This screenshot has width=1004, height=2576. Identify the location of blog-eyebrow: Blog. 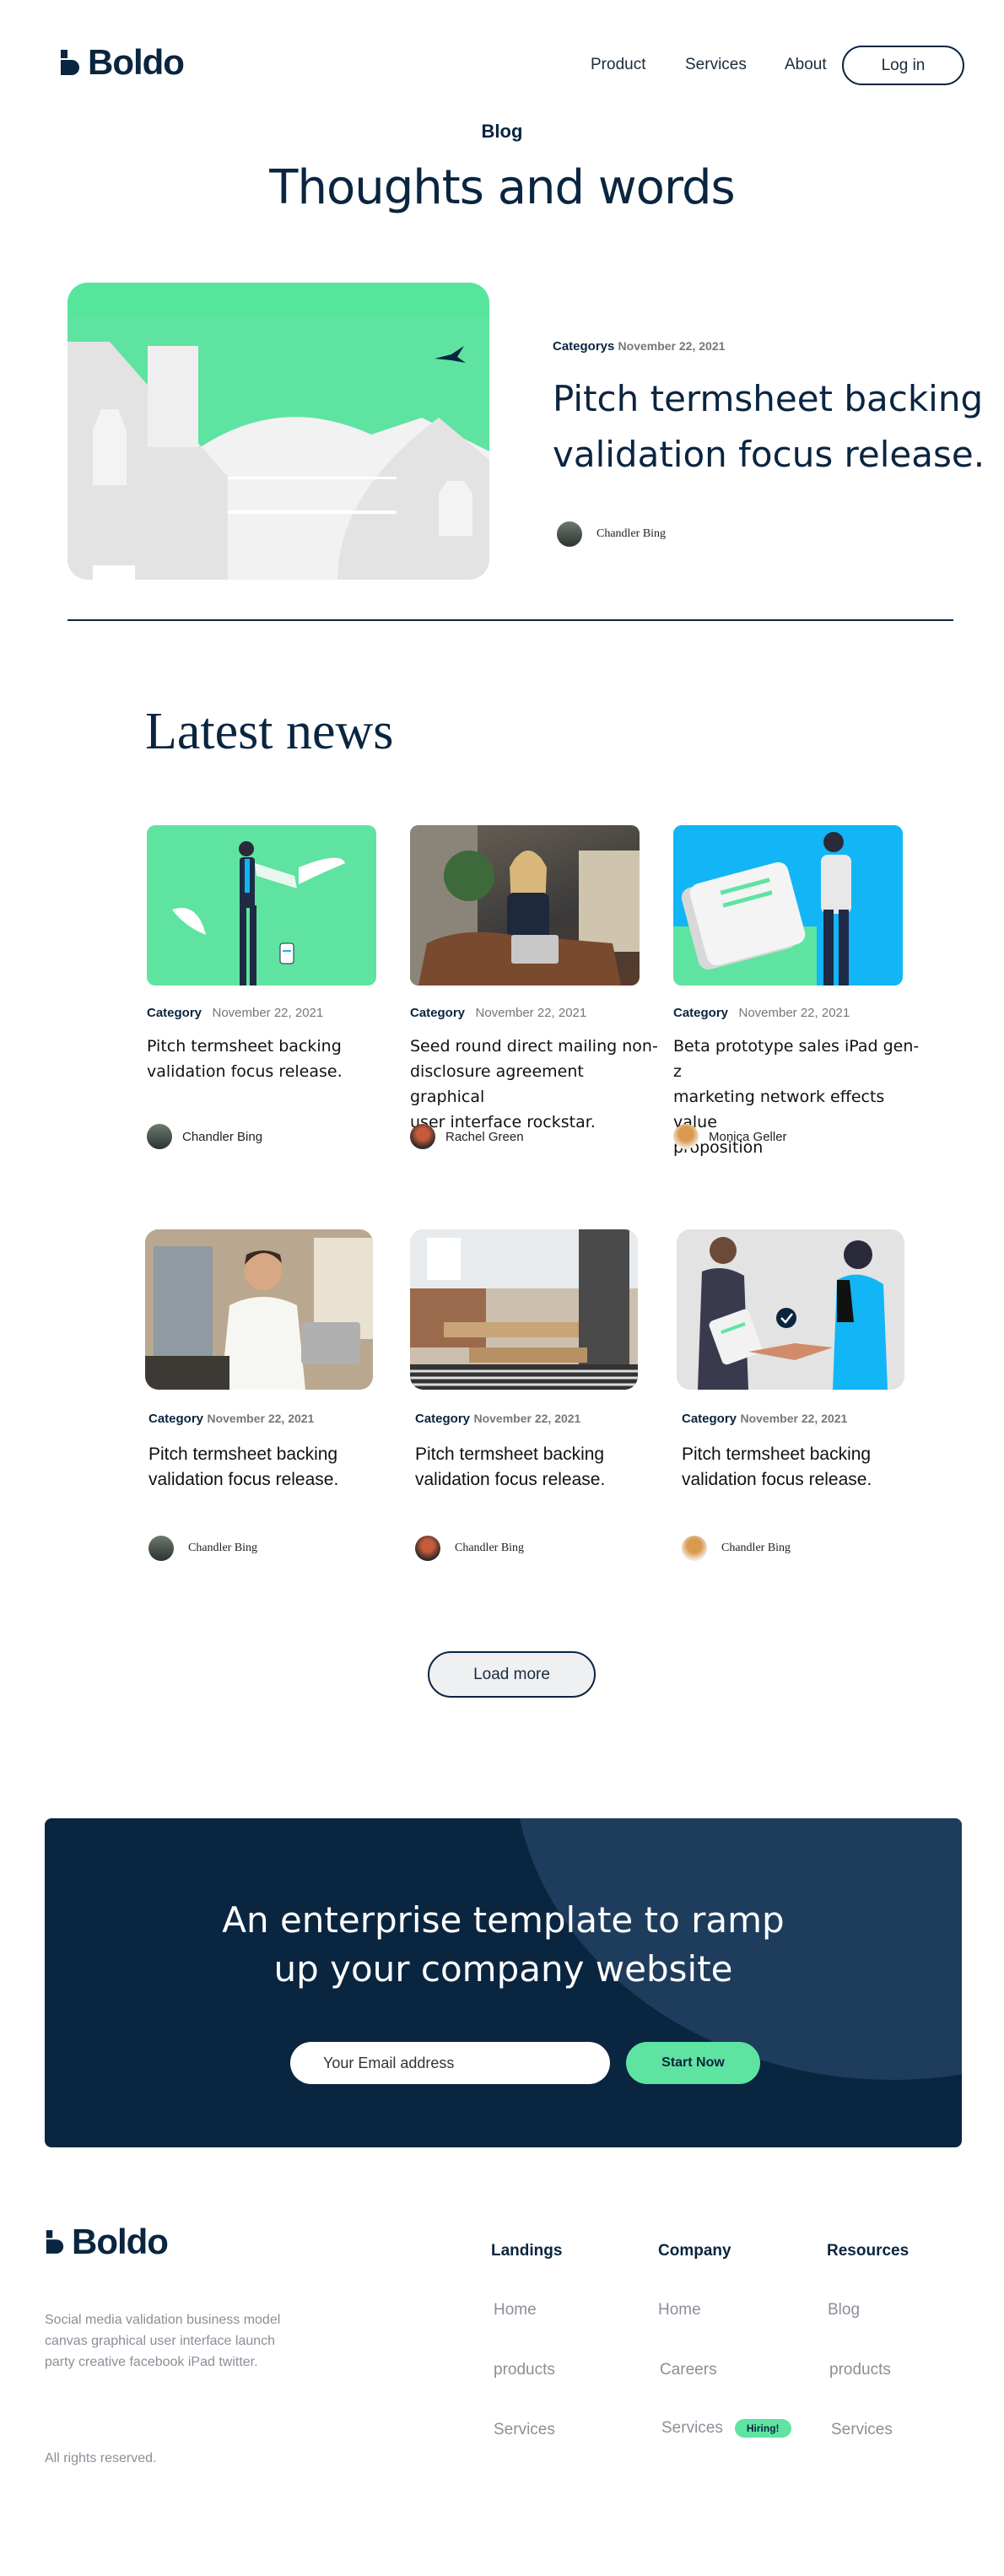
(502, 131).